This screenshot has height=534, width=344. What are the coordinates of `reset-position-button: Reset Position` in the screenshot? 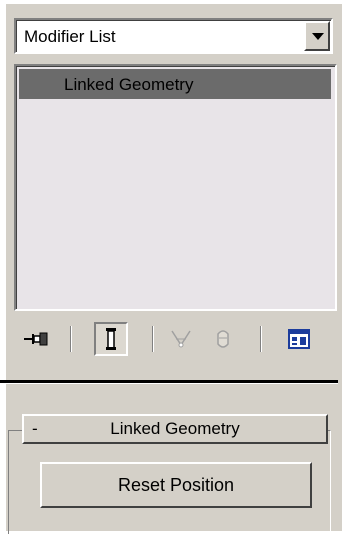 It's located at (176, 485).